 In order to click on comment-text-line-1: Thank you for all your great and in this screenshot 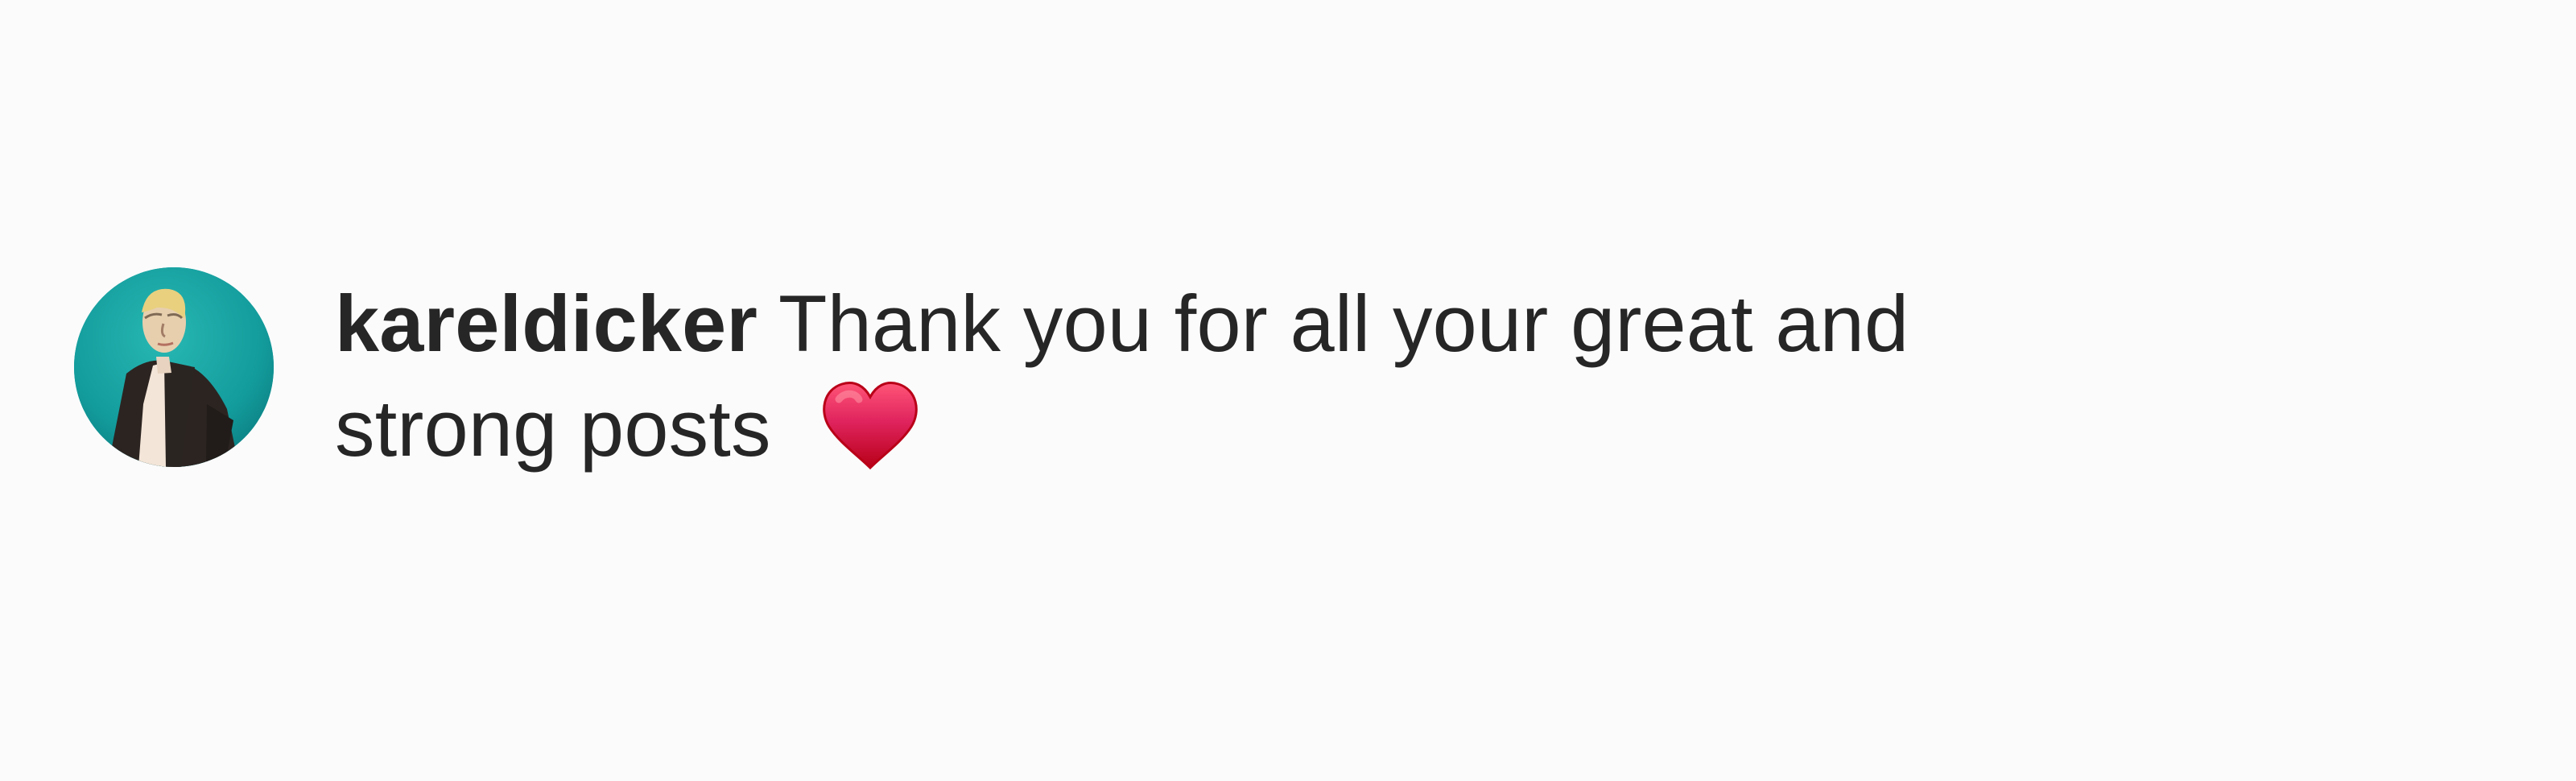, I will do `click(1343, 323)`.